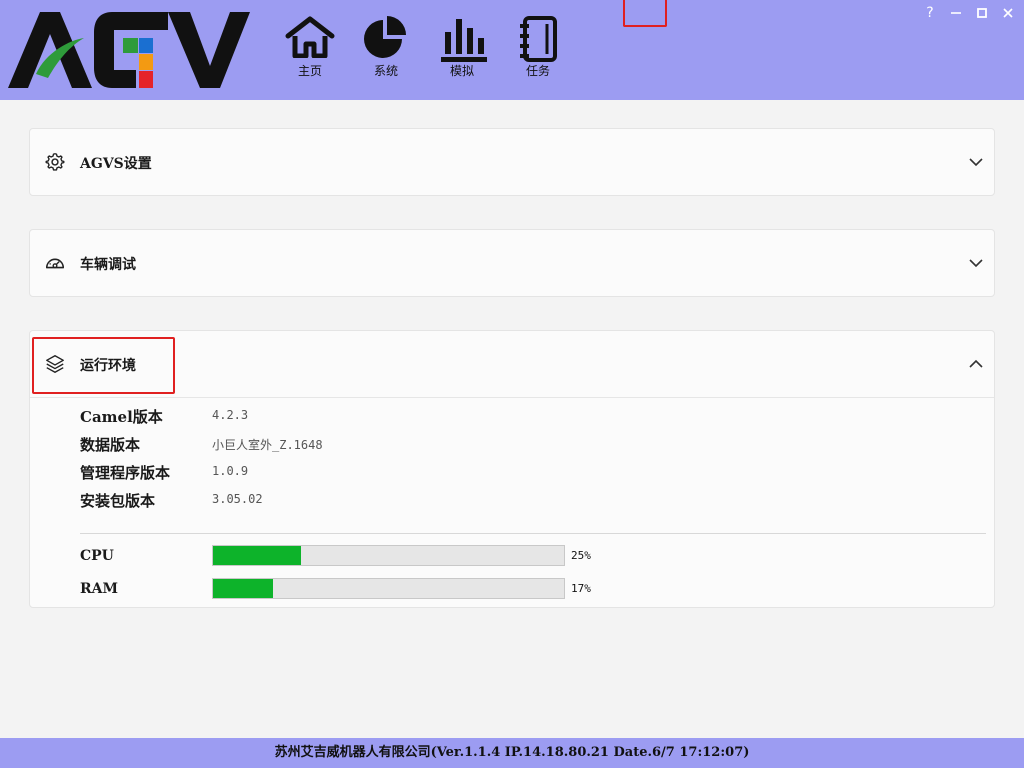  I want to click on divider, so click(533, 533).